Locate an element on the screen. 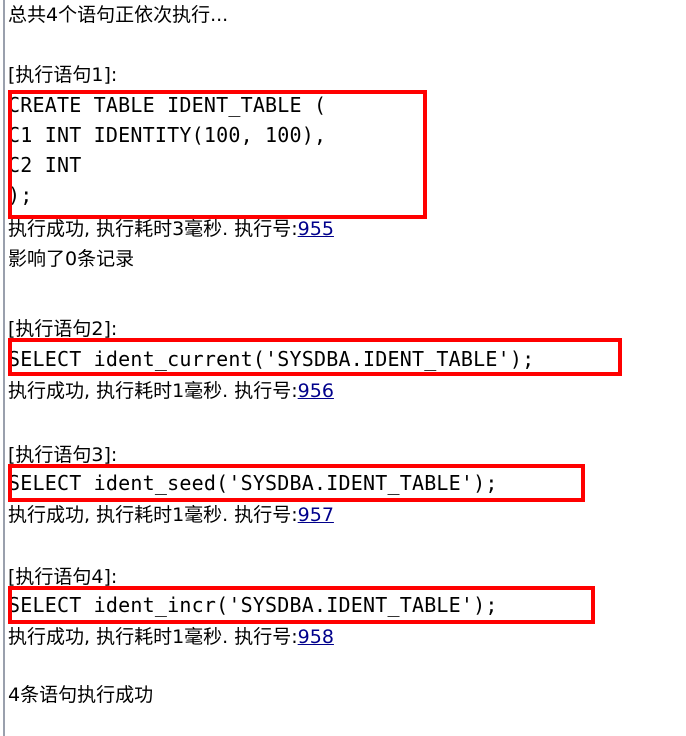  sql-line-1-2: C2 INT is located at coordinates (44, 165).